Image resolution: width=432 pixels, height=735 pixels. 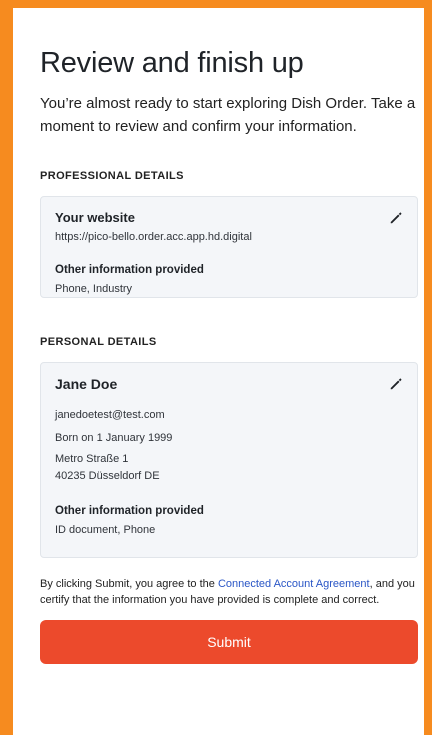 I want to click on professional-other-label: Other information provided, so click(x=129, y=270).